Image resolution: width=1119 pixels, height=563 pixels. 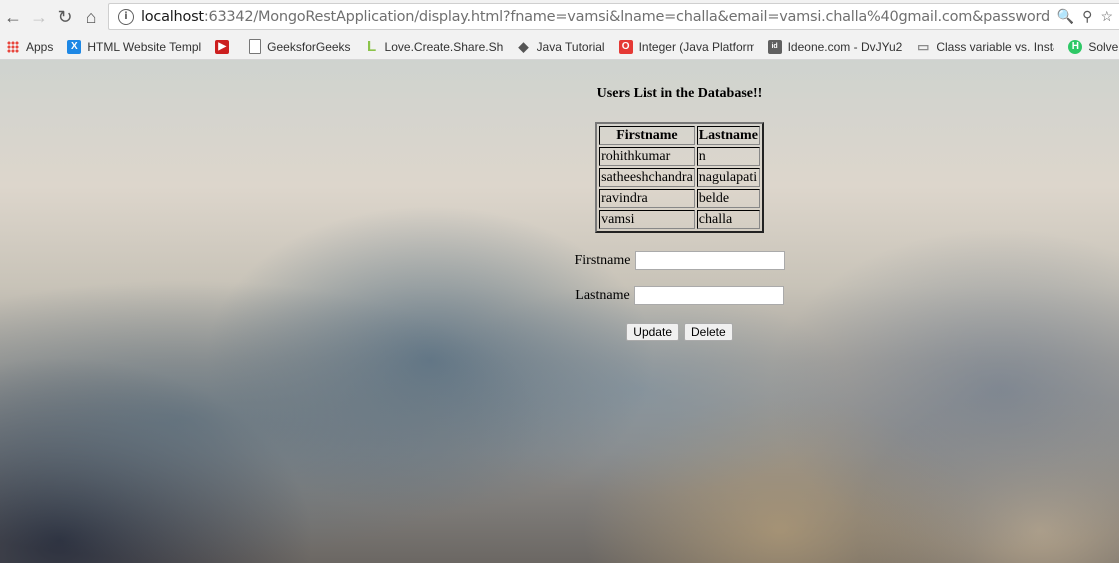 I want to click on cell-lastname: n, so click(x=728, y=156).